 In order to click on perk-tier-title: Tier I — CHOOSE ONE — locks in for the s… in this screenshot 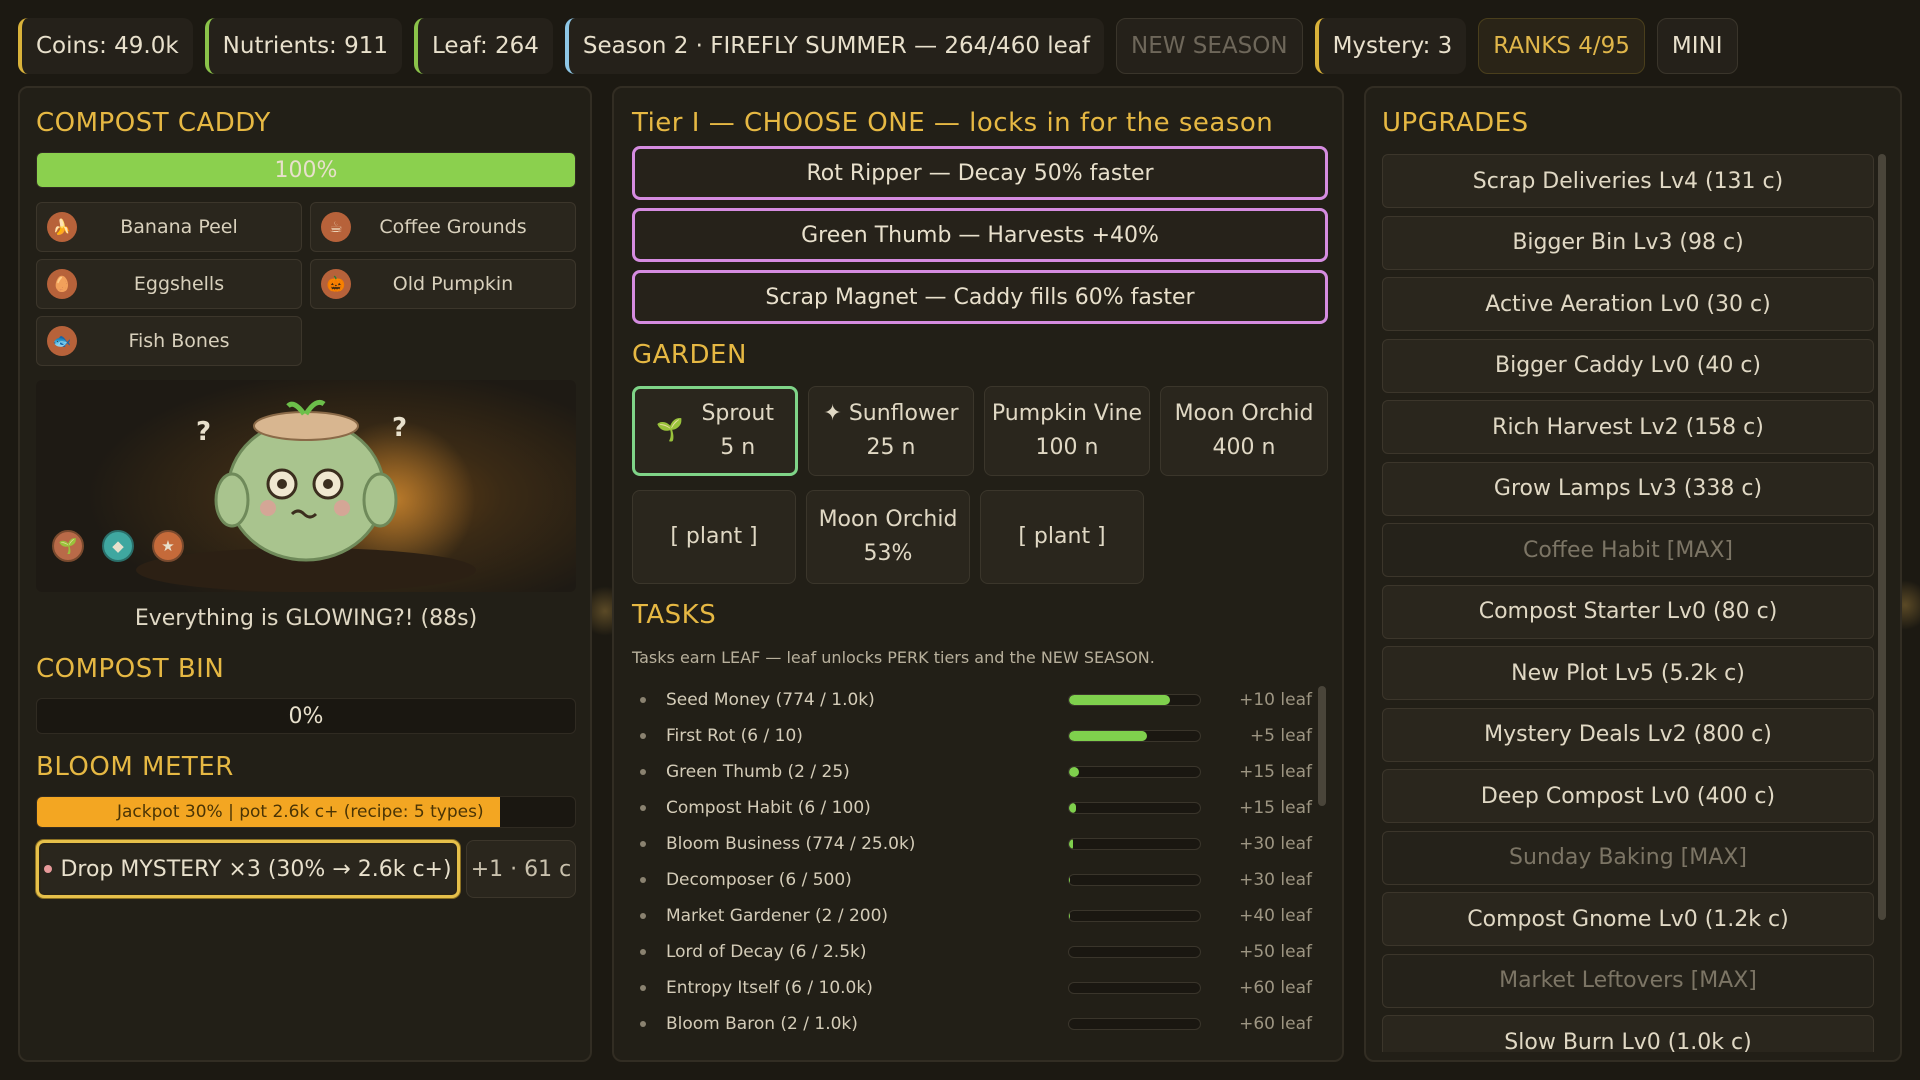, I will do `click(953, 123)`.